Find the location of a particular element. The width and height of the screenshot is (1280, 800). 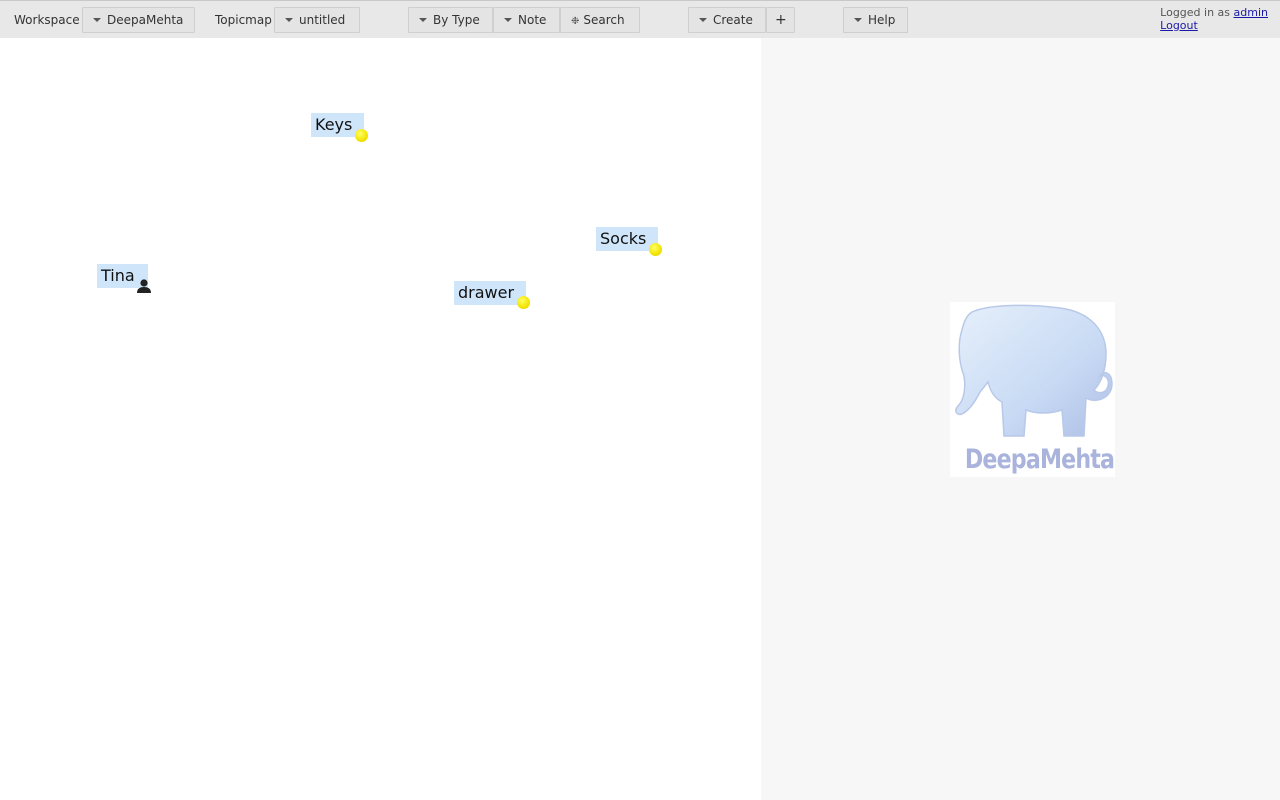

topicmap-menu-label: untitled is located at coordinates (322, 20).